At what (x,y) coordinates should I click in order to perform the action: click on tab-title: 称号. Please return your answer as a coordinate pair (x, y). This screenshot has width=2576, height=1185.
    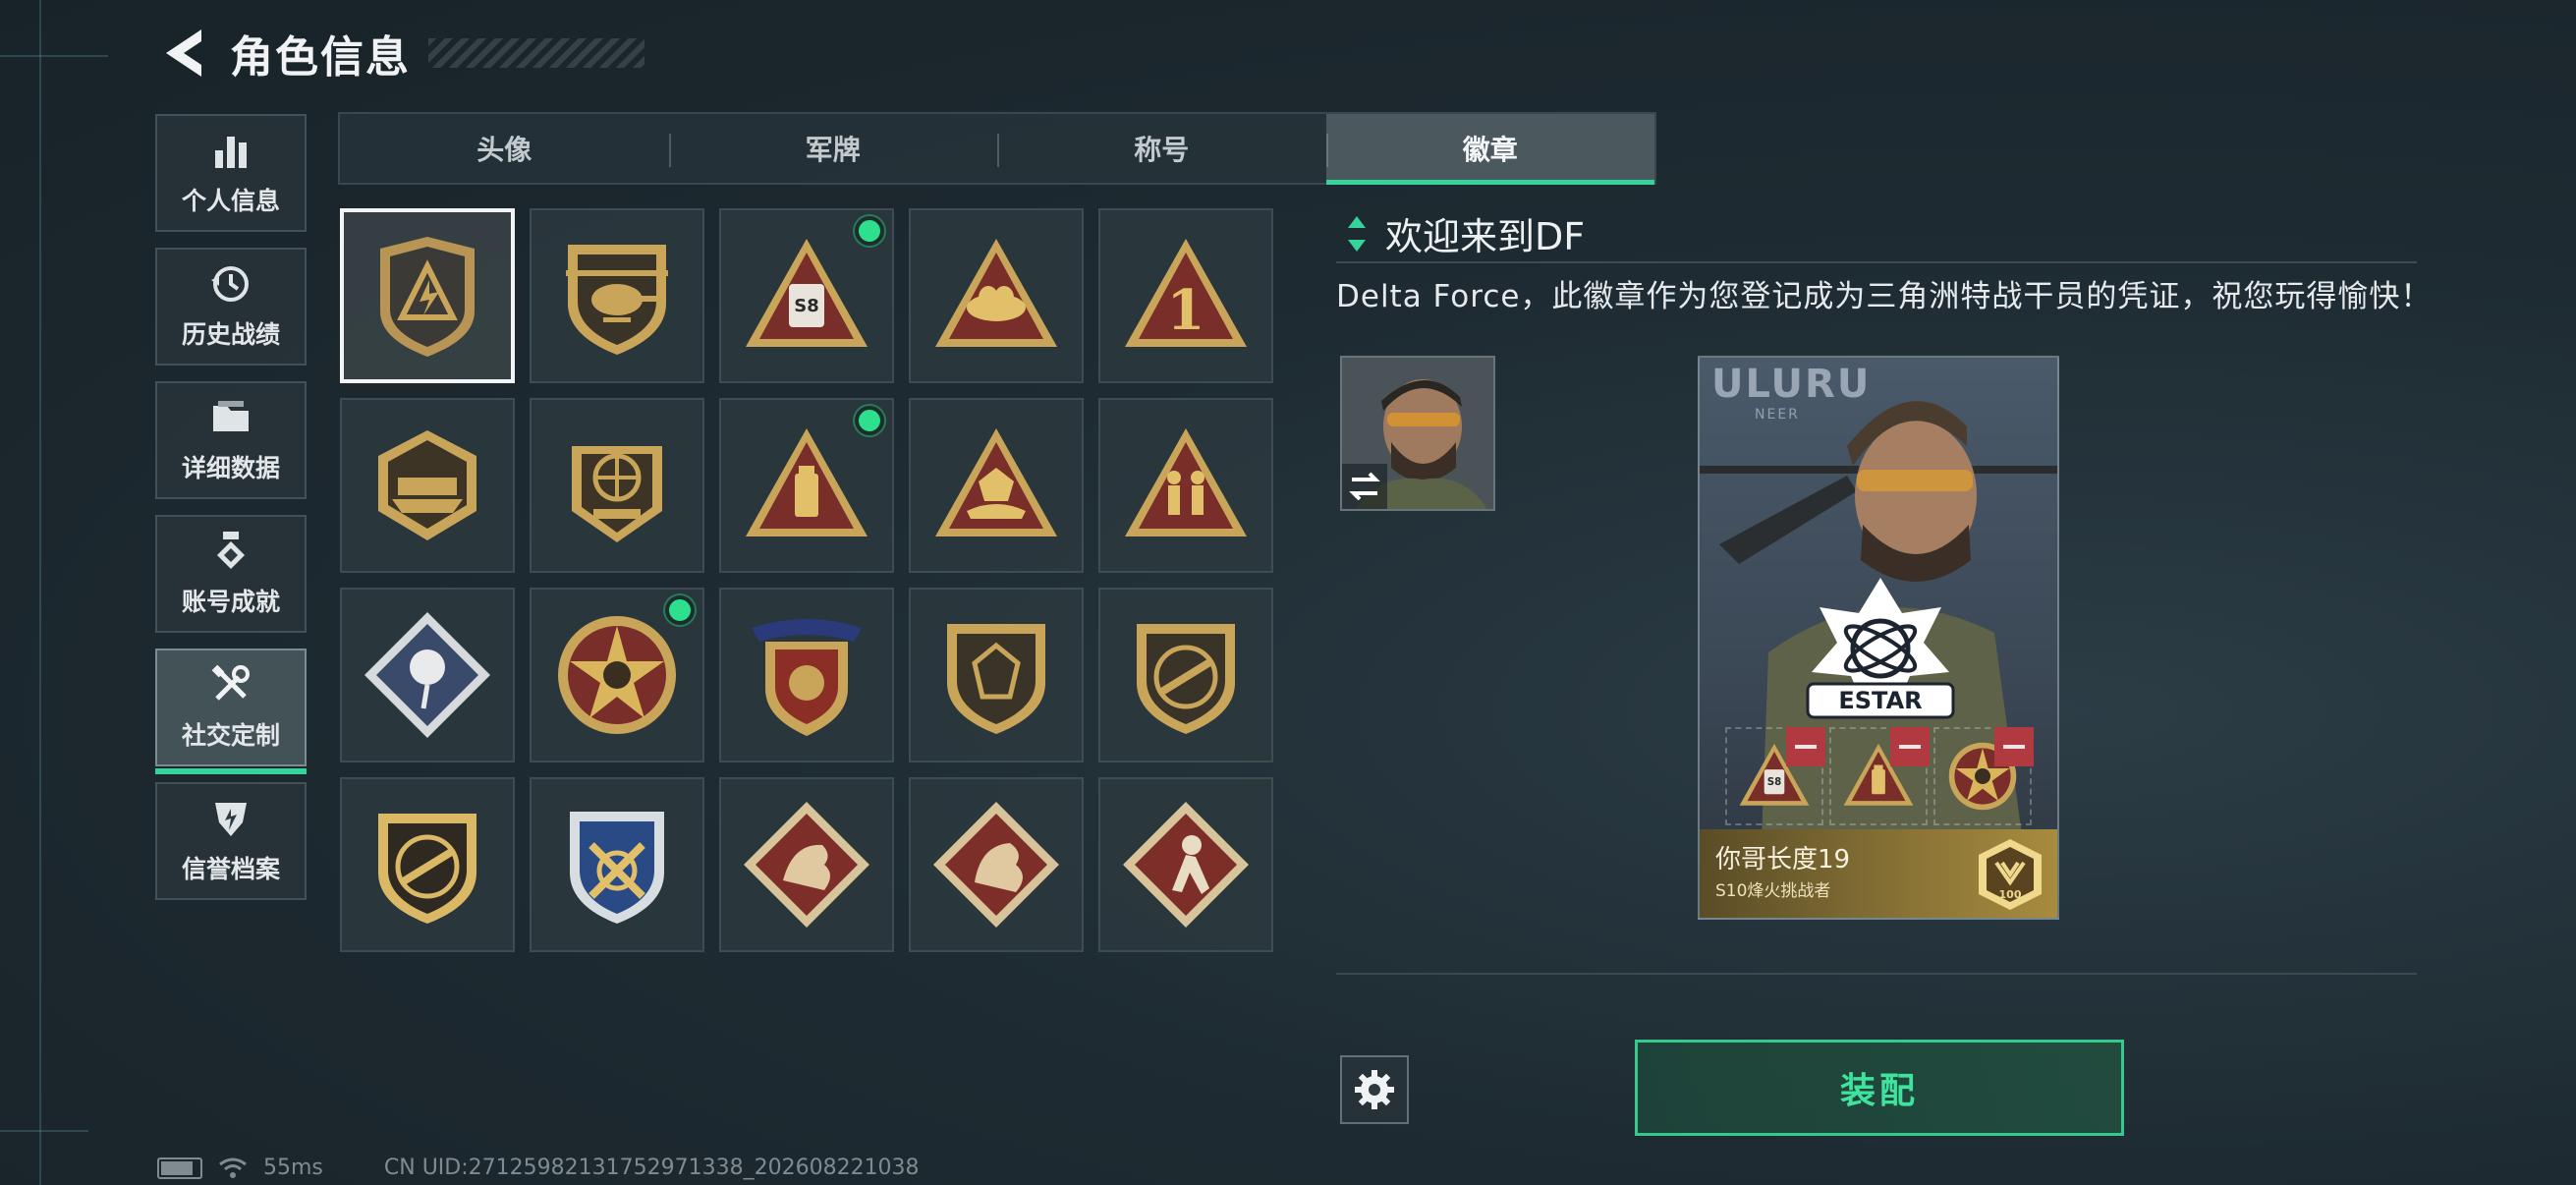
    Looking at the image, I should click on (1161, 149).